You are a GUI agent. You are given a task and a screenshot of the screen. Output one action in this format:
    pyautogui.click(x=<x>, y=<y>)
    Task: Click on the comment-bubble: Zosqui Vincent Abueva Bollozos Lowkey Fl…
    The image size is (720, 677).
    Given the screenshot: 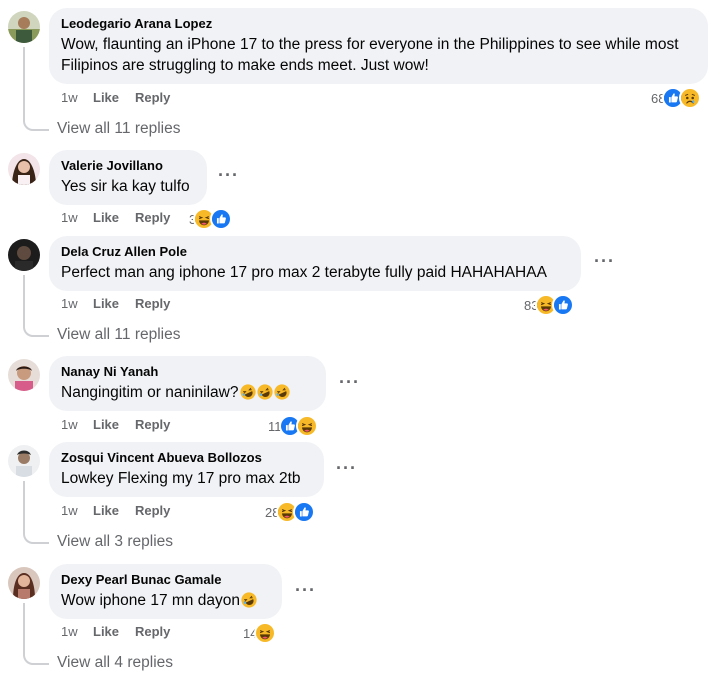 What is the action you would take?
    pyautogui.click(x=186, y=469)
    